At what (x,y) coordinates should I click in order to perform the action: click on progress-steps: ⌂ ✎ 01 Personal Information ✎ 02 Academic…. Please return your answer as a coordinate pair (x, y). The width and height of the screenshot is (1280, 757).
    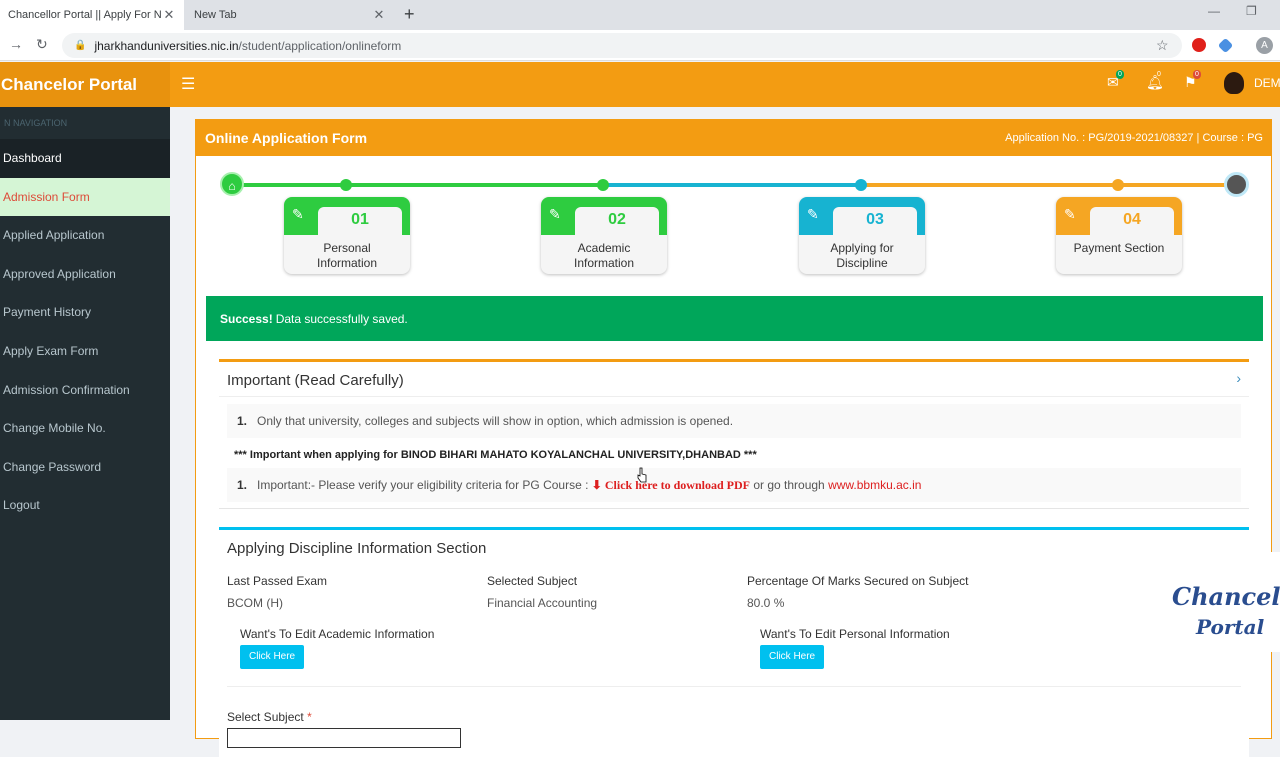
    Looking at the image, I should click on (734, 221).